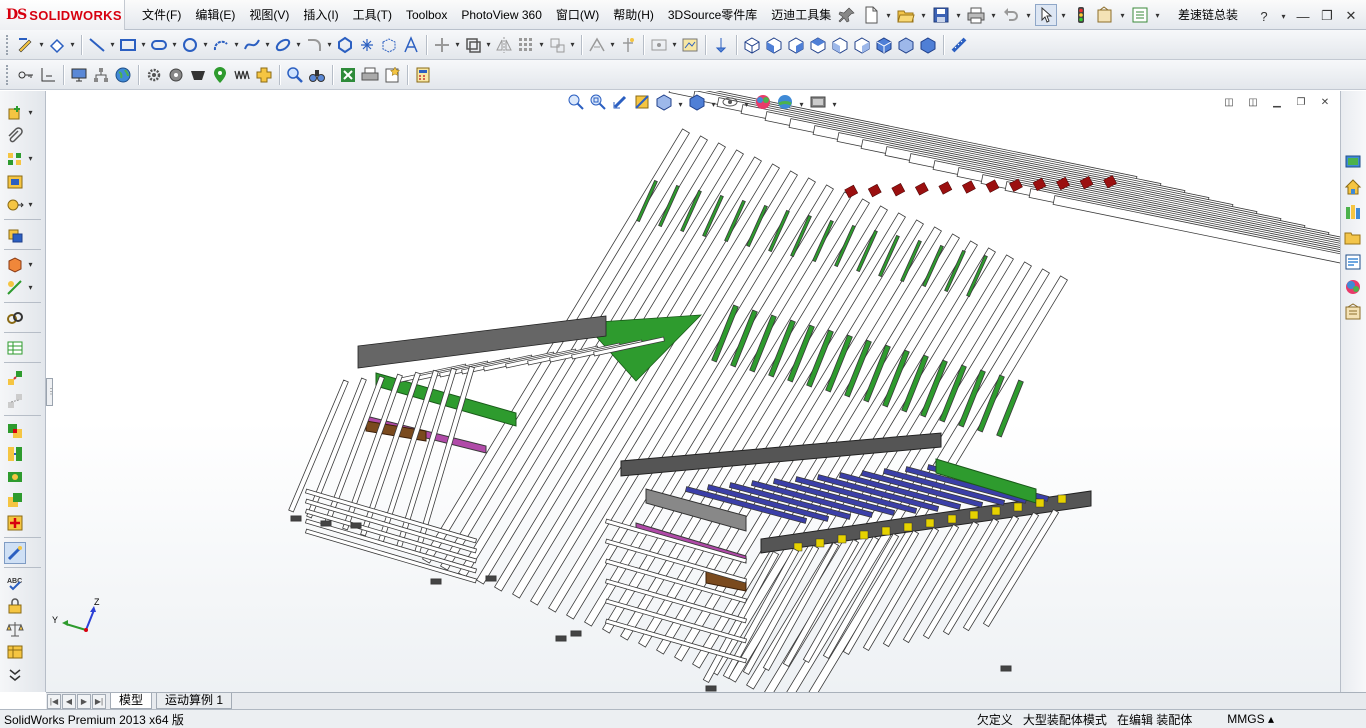 The width and height of the screenshot is (1366, 728). What do you see at coordinates (941, 15) in the screenshot?
I see `save-icon` at bounding box center [941, 15].